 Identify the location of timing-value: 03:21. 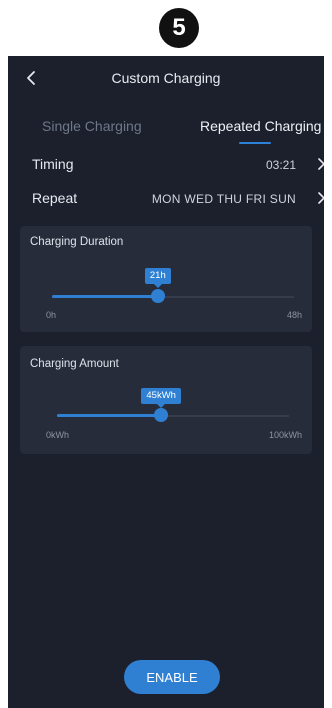
(281, 165).